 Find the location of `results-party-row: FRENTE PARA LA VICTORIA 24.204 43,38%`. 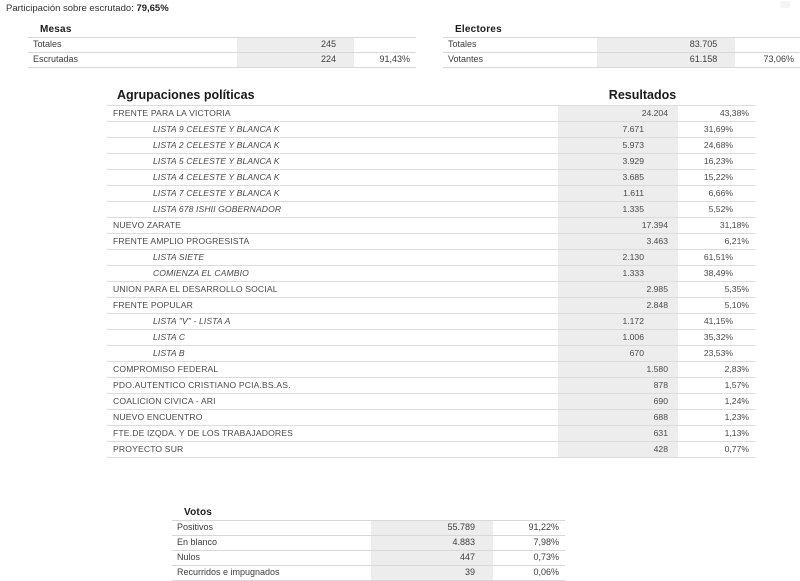

results-party-row: FRENTE PARA LA VICTORIA 24.204 43,38% is located at coordinates (431, 113).